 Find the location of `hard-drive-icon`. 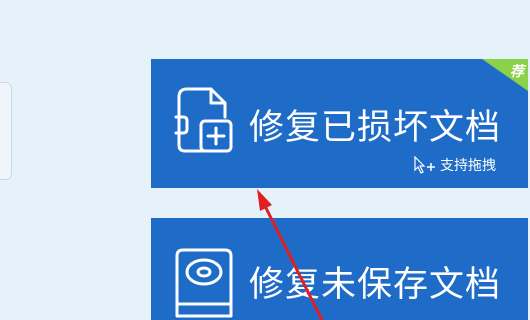

hard-drive-icon is located at coordinates (204, 283).